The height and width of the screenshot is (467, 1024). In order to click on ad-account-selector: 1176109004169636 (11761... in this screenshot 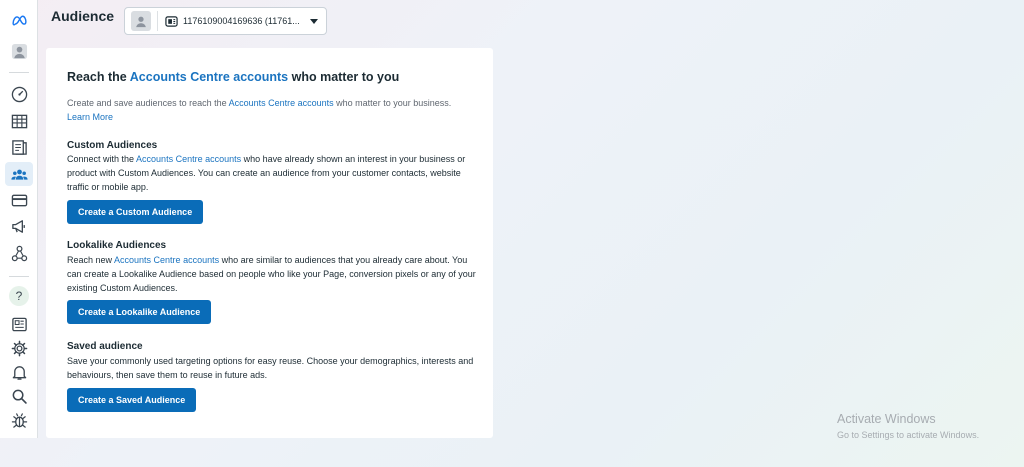, I will do `click(225, 21)`.